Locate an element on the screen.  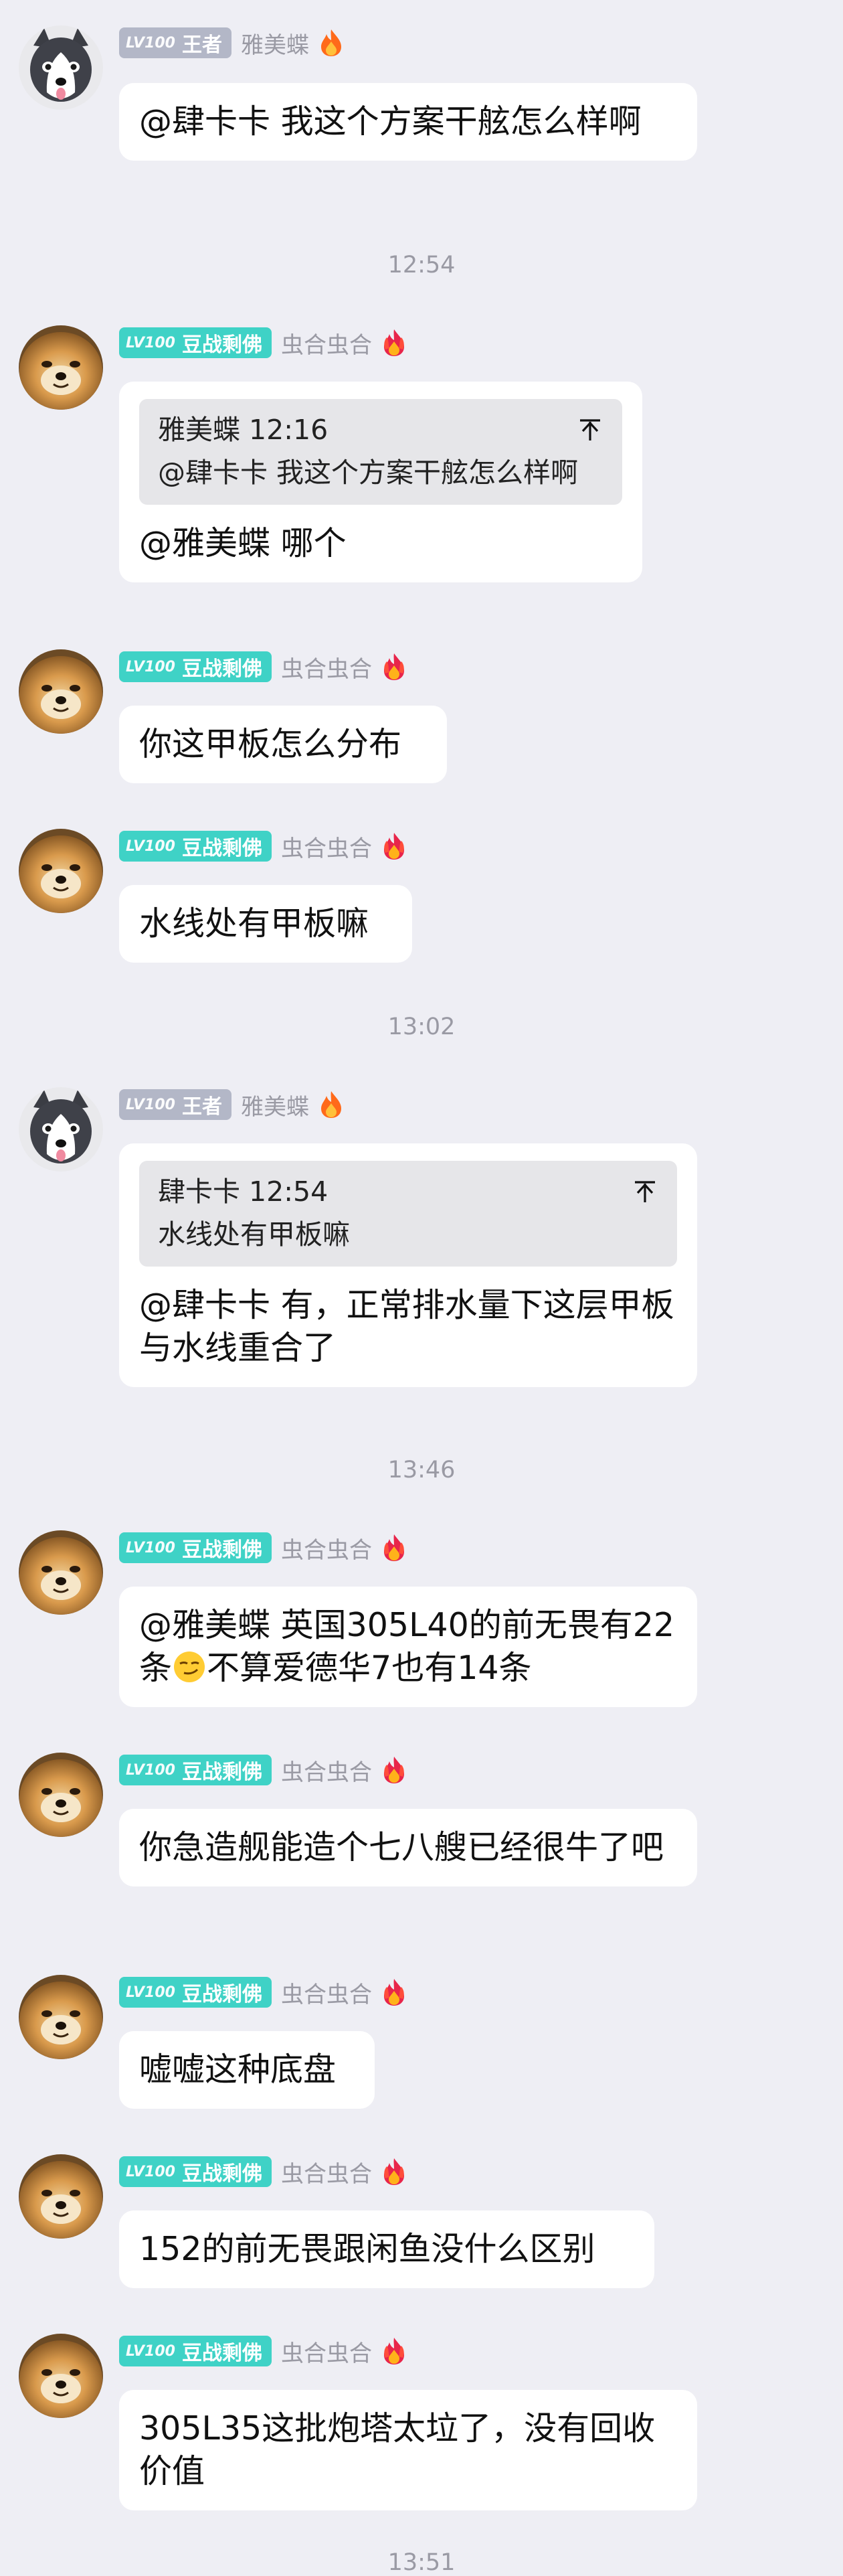
quote-header: 雅美蝶 12:16 is located at coordinates (243, 430).